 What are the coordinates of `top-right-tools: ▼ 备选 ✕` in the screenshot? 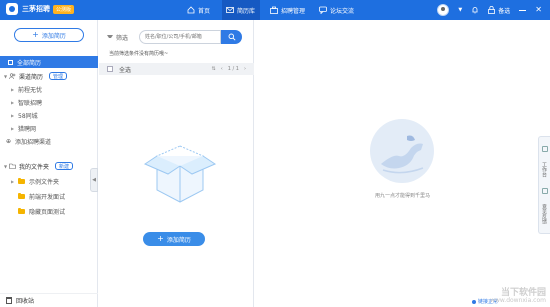 It's located at (489, 10).